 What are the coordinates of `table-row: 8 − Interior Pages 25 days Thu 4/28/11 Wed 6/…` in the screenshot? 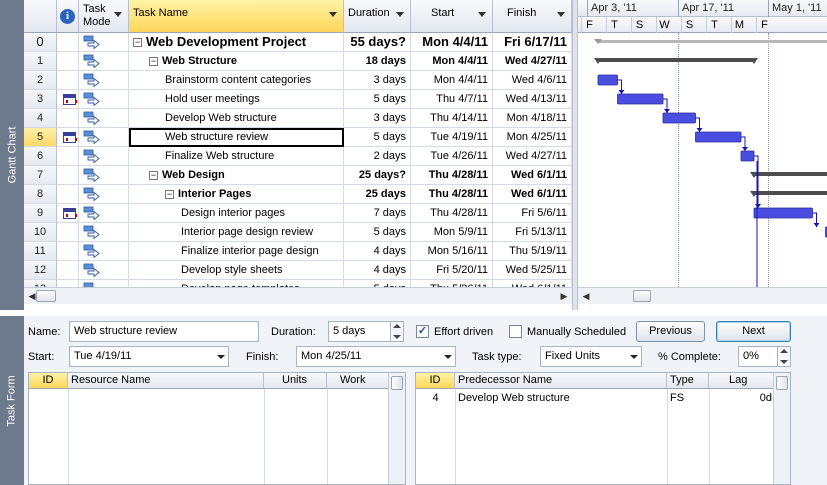 It's located at (298, 194).